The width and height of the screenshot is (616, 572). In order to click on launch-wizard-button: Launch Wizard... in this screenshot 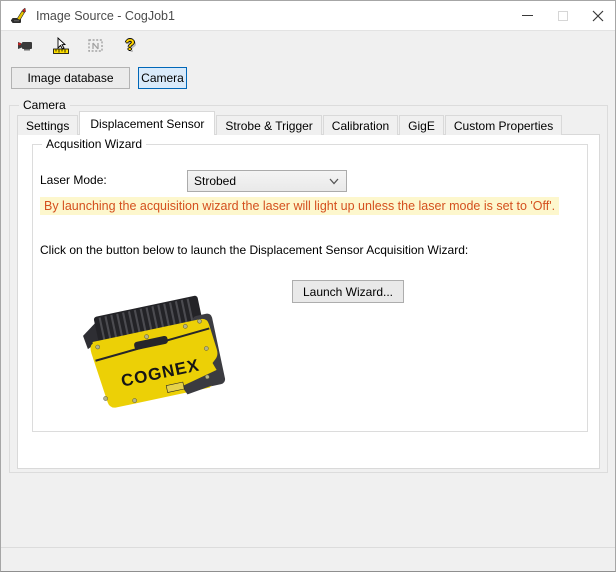, I will do `click(348, 291)`.